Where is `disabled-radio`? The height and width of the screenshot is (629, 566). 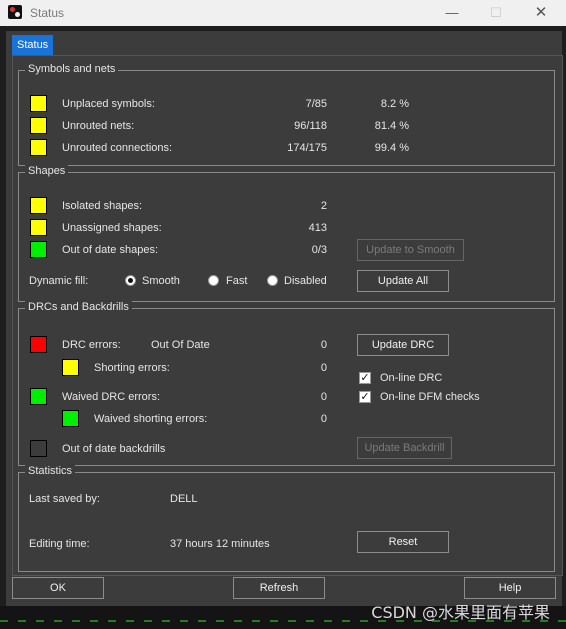
disabled-radio is located at coordinates (272, 280).